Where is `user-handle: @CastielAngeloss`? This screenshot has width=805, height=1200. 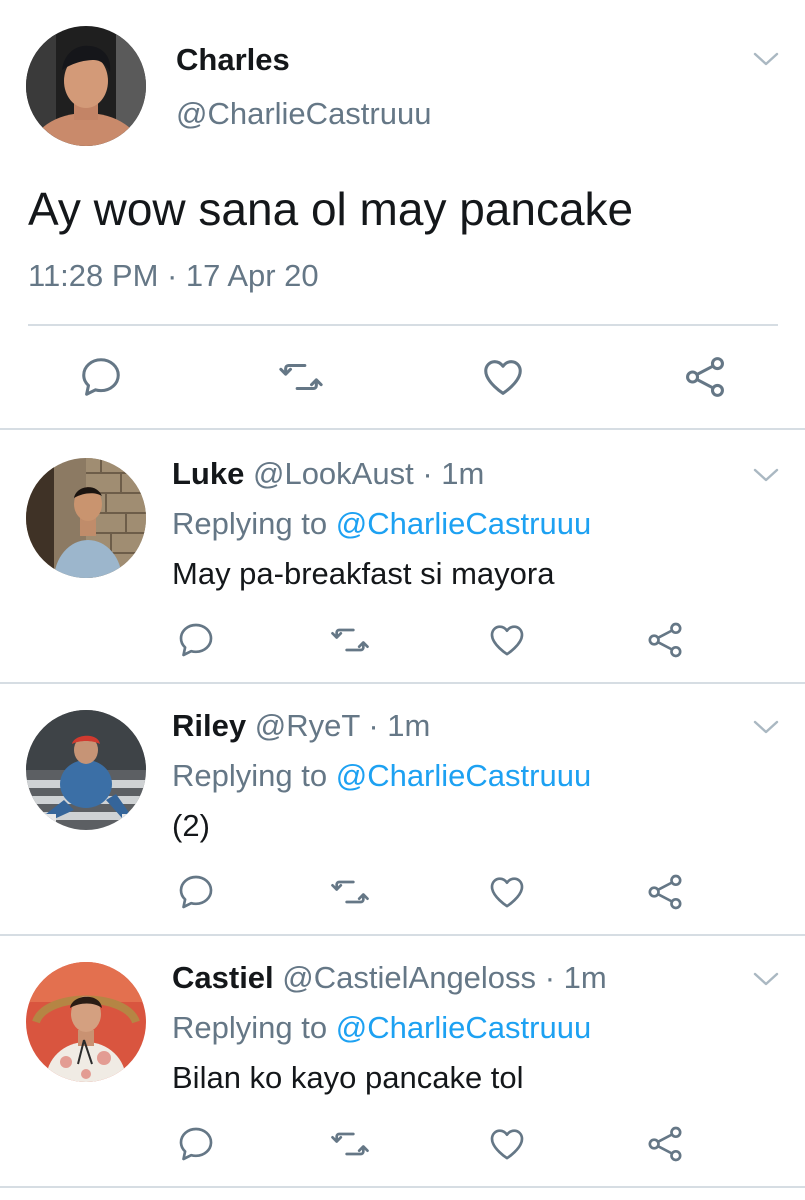
user-handle: @CastielAngeloss is located at coordinates (409, 977).